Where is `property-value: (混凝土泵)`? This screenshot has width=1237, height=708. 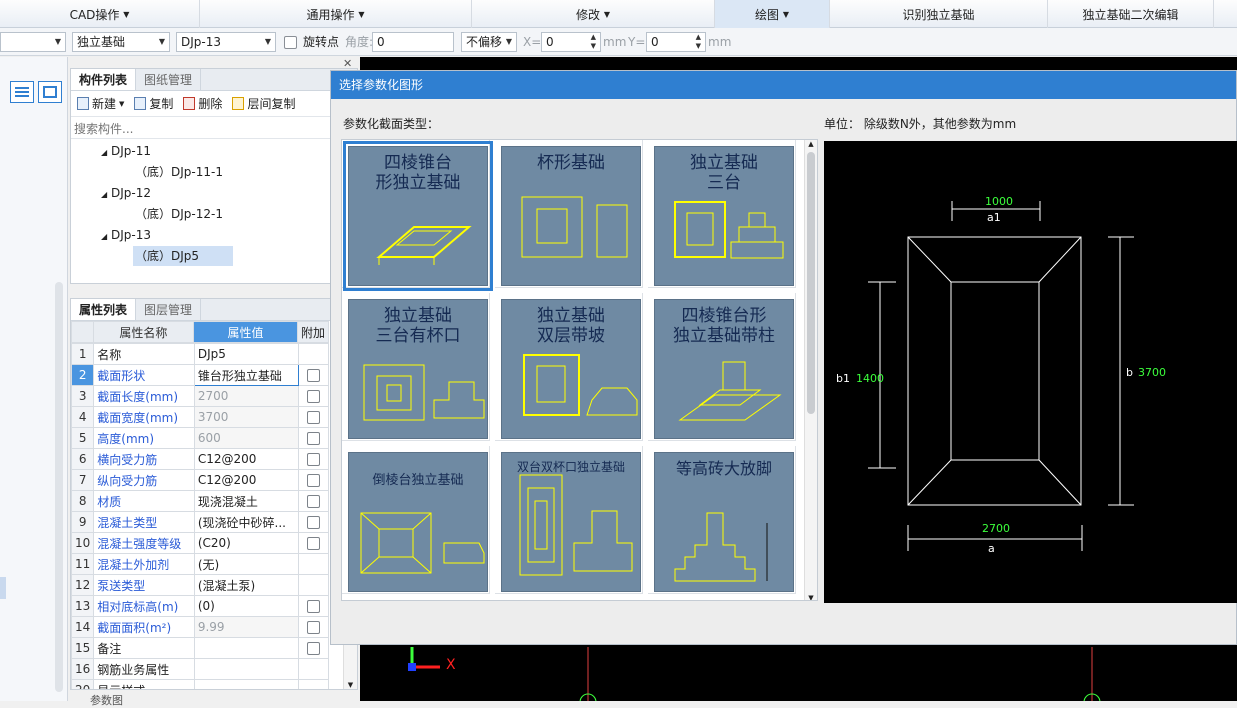 property-value: (混凝土泵) is located at coordinates (246, 585).